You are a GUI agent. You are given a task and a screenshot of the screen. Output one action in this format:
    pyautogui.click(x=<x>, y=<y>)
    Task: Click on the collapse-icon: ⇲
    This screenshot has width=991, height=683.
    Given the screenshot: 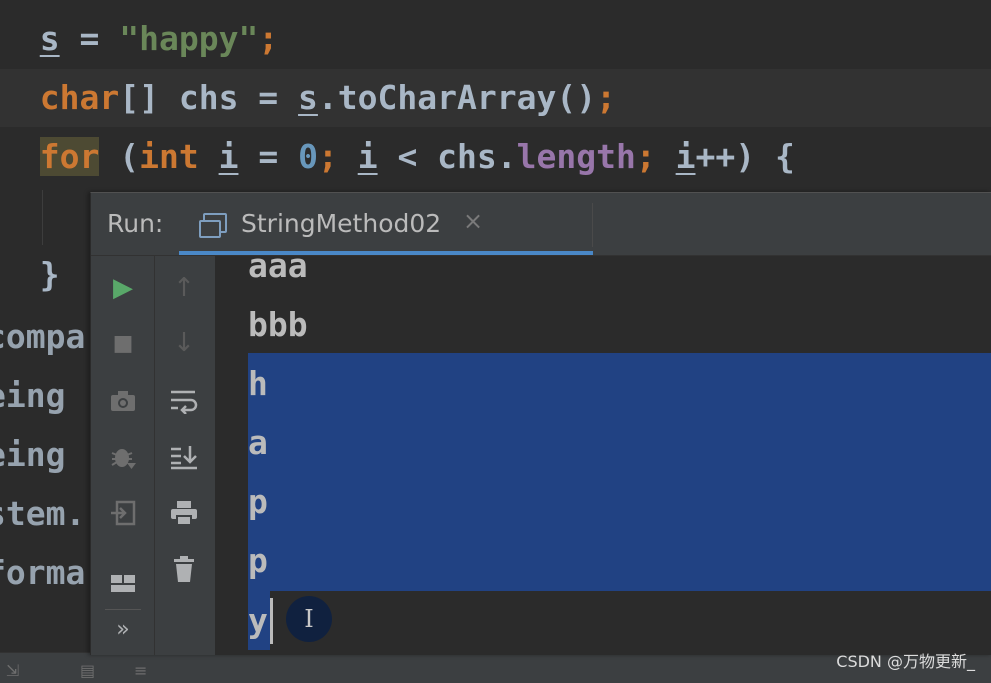 What is the action you would take?
    pyautogui.click(x=12, y=670)
    